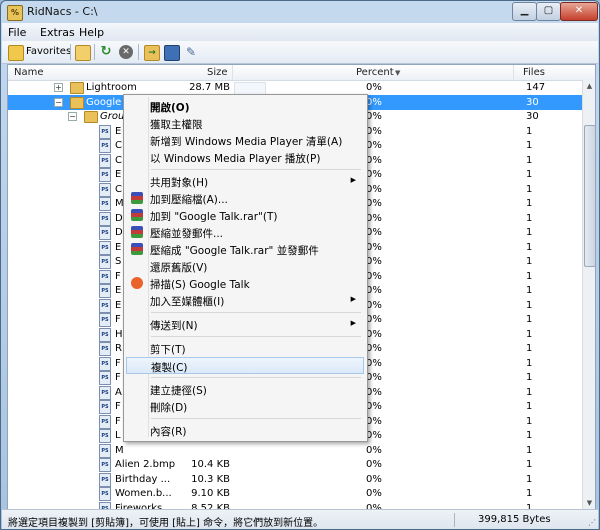  What do you see at coordinates (235, 159) in the screenshot?
I see `context-menu-label: 以 Windows Media Player 播放(P)` at bounding box center [235, 159].